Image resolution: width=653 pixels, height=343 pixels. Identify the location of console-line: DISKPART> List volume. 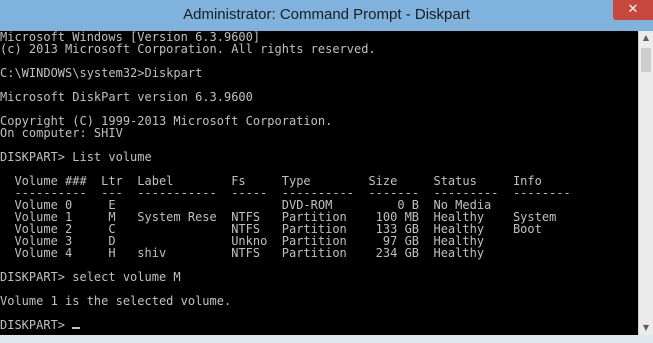
(76, 157).